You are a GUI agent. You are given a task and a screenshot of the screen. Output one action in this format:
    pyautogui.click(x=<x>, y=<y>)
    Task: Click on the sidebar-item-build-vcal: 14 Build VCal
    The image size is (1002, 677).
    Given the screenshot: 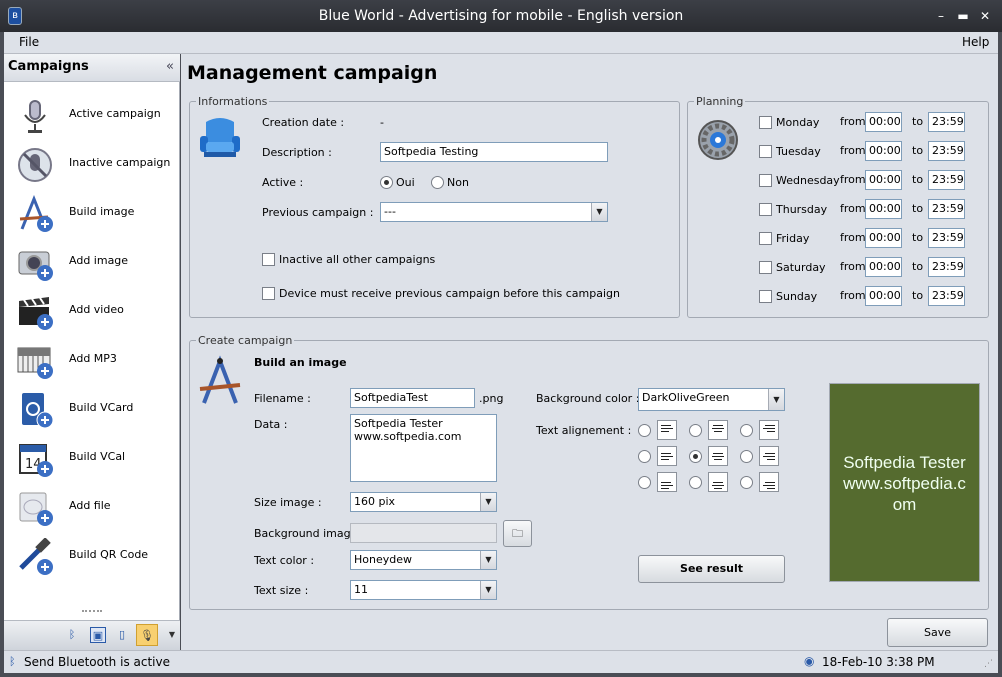 What is the action you would take?
    pyautogui.click(x=92, y=457)
    